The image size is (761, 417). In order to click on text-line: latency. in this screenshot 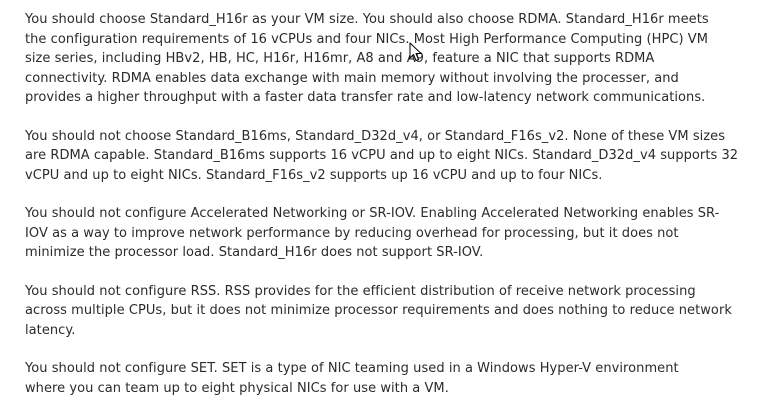, I will do `click(50, 330)`.